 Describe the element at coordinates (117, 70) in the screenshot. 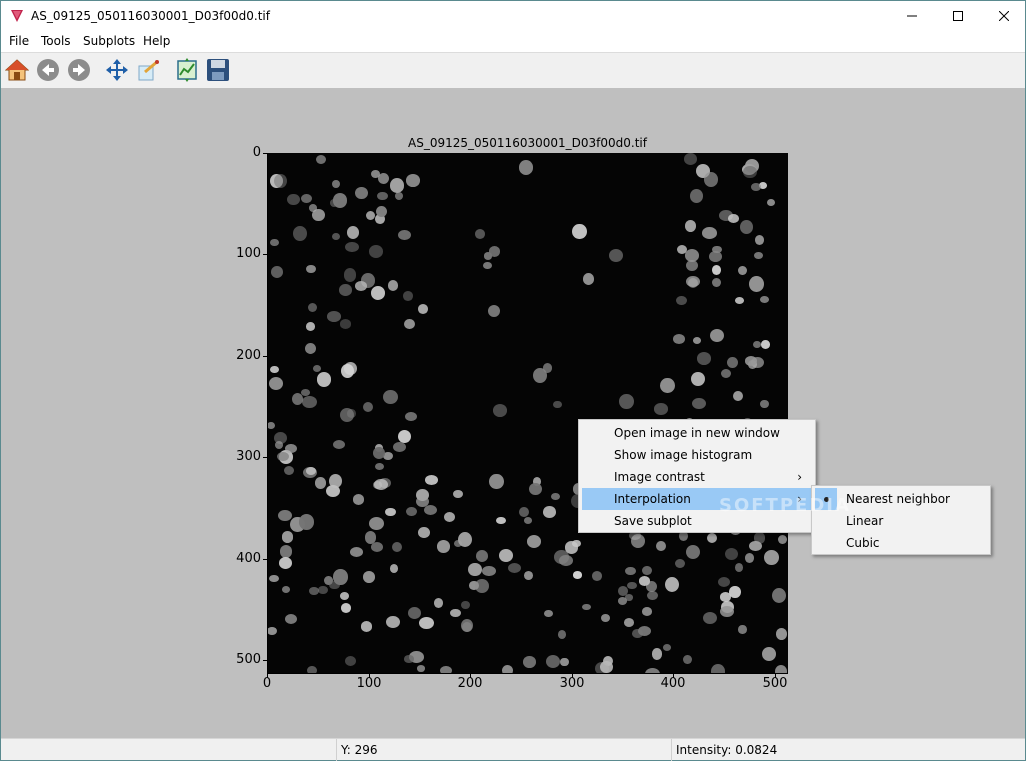

I see `pan-button` at that location.